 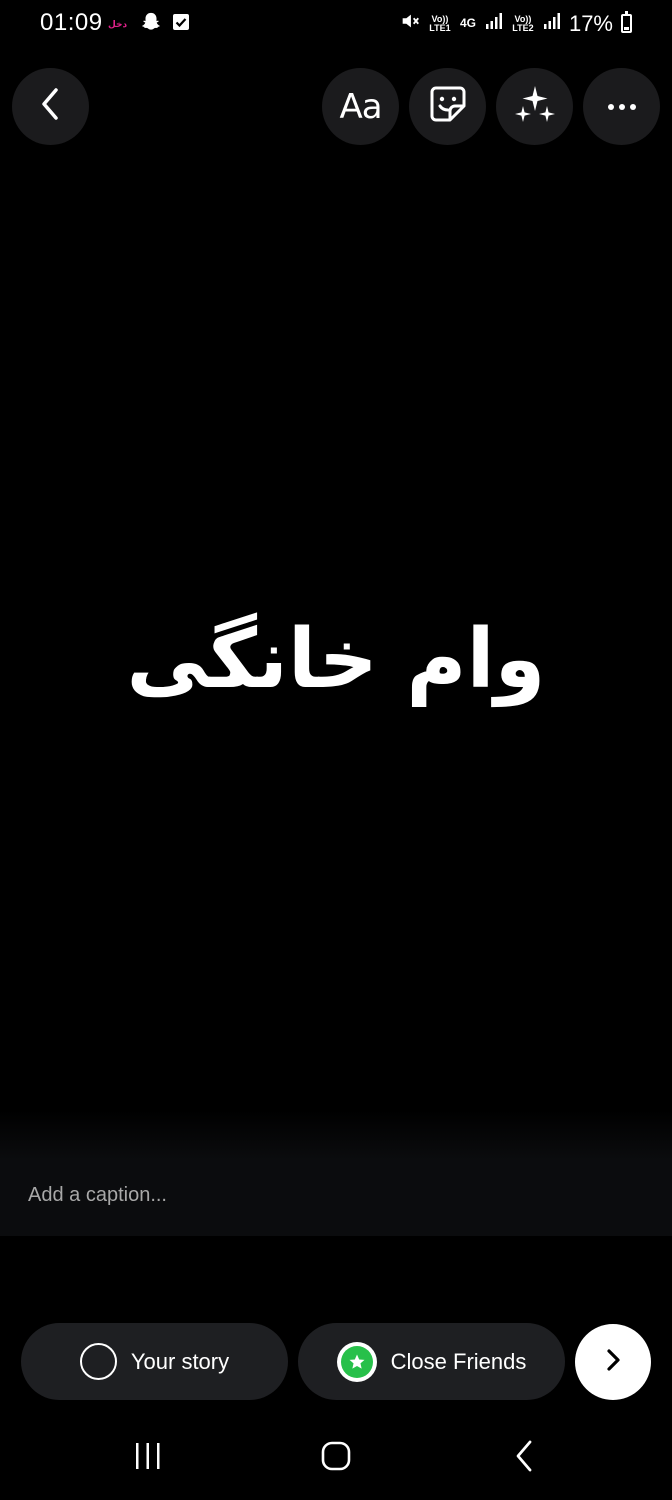 I want to click on home-button, so click(x=336, y=1458).